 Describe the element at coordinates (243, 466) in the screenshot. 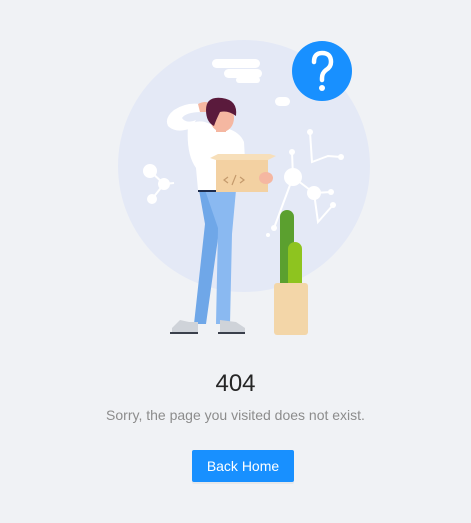

I see `back-home-button: Back Home` at that location.